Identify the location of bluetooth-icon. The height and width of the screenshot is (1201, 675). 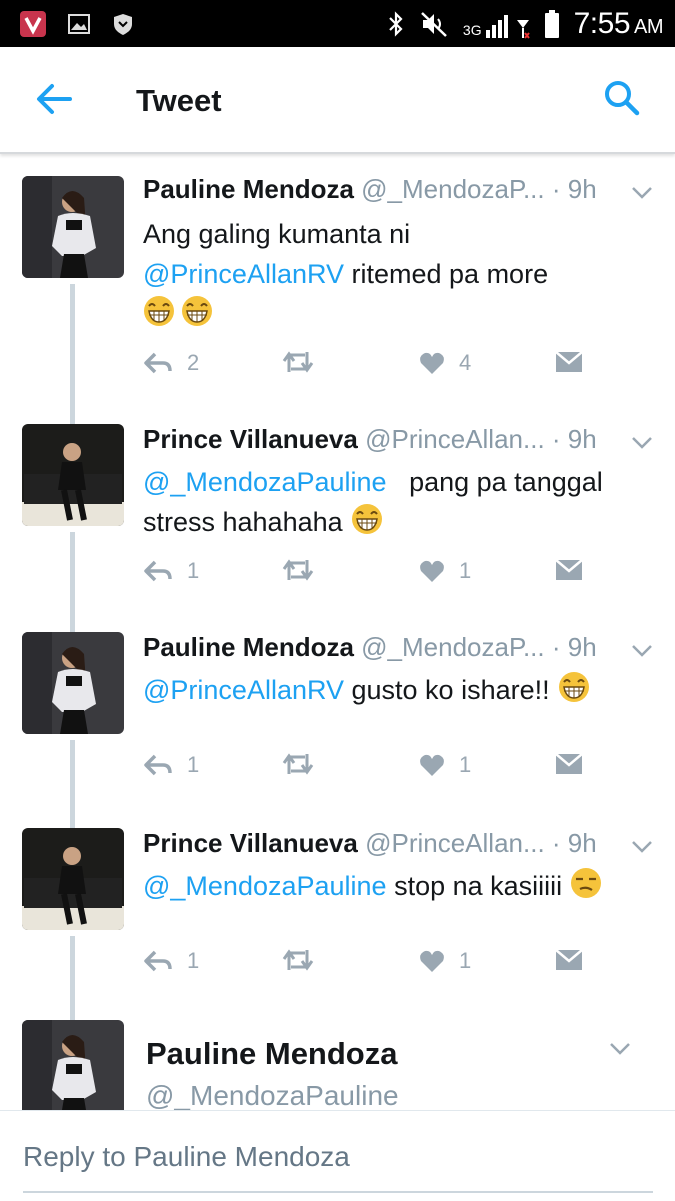
(396, 23).